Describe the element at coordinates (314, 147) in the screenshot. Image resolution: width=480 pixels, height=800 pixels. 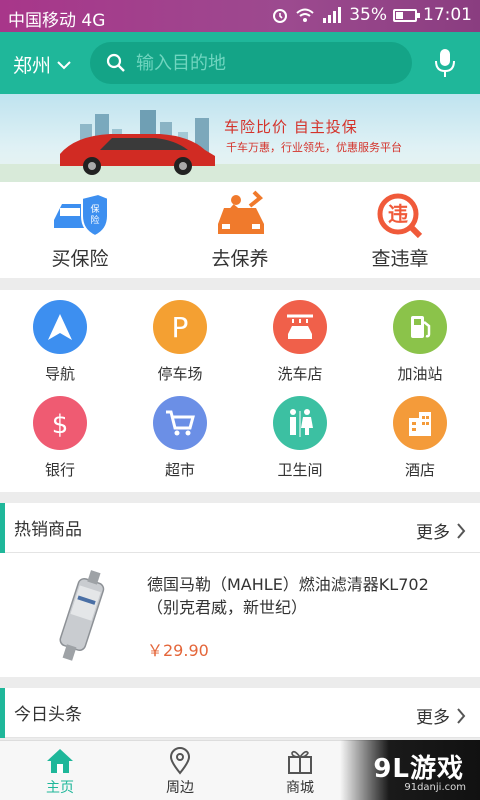
I see `banner-subline: 千车万惠，行业领先，优惠服务平台` at that location.